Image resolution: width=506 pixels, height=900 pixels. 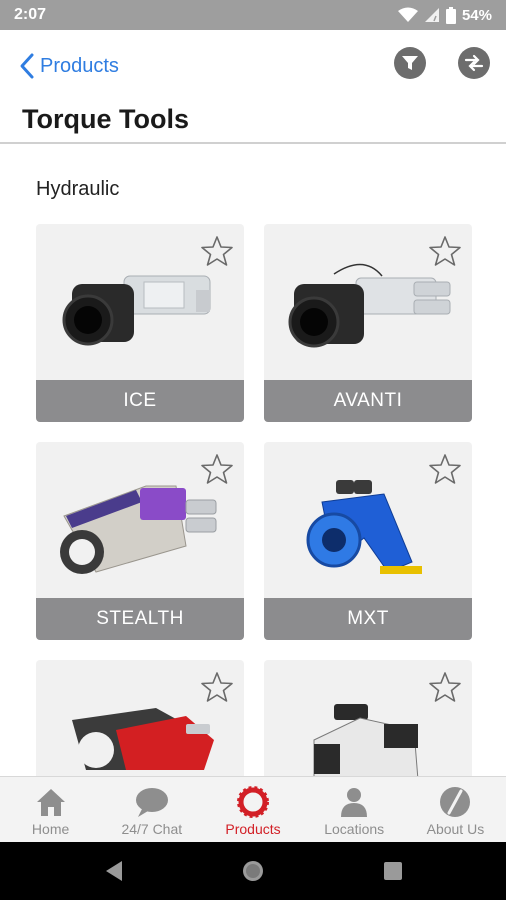 What do you see at coordinates (50, 829) in the screenshot?
I see `tab-home-label: Home` at bounding box center [50, 829].